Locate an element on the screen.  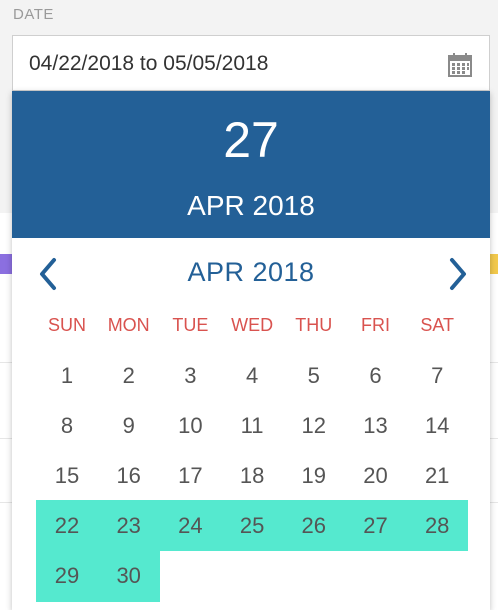
day-cell: 21 is located at coordinates (437, 476).